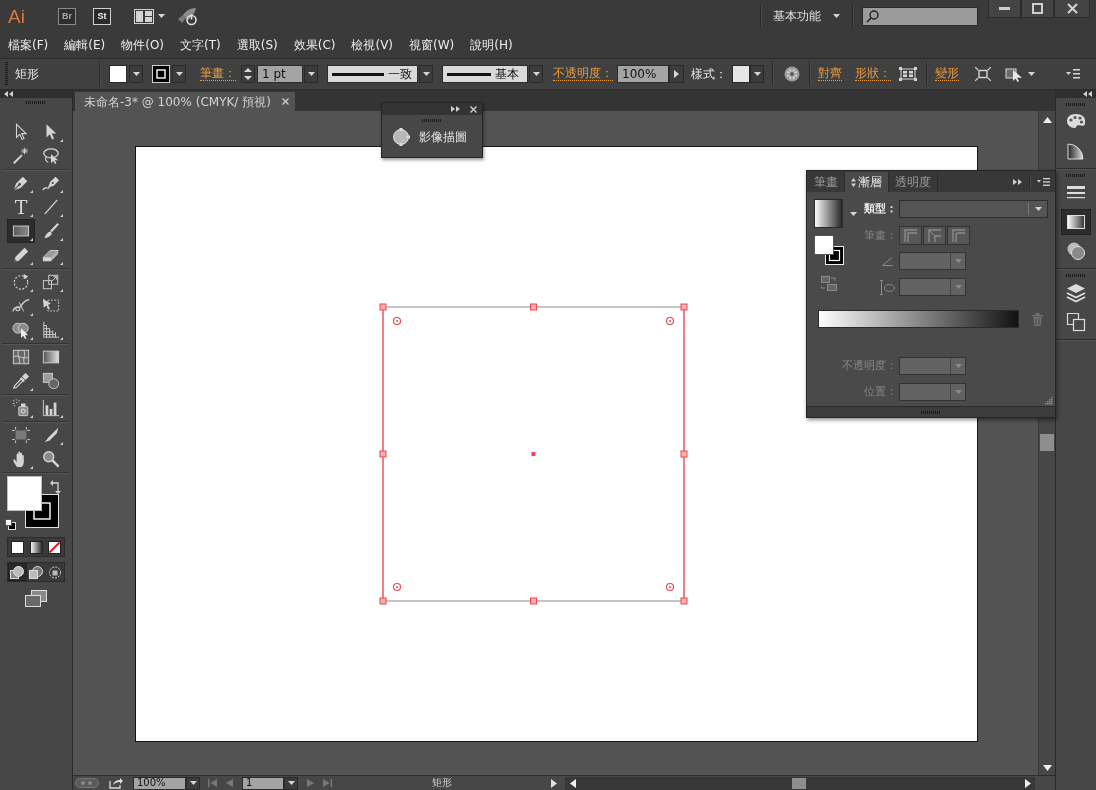 The image size is (1096, 790). What do you see at coordinates (257, 45) in the screenshot?
I see `menu-item: 選取(S)` at bounding box center [257, 45].